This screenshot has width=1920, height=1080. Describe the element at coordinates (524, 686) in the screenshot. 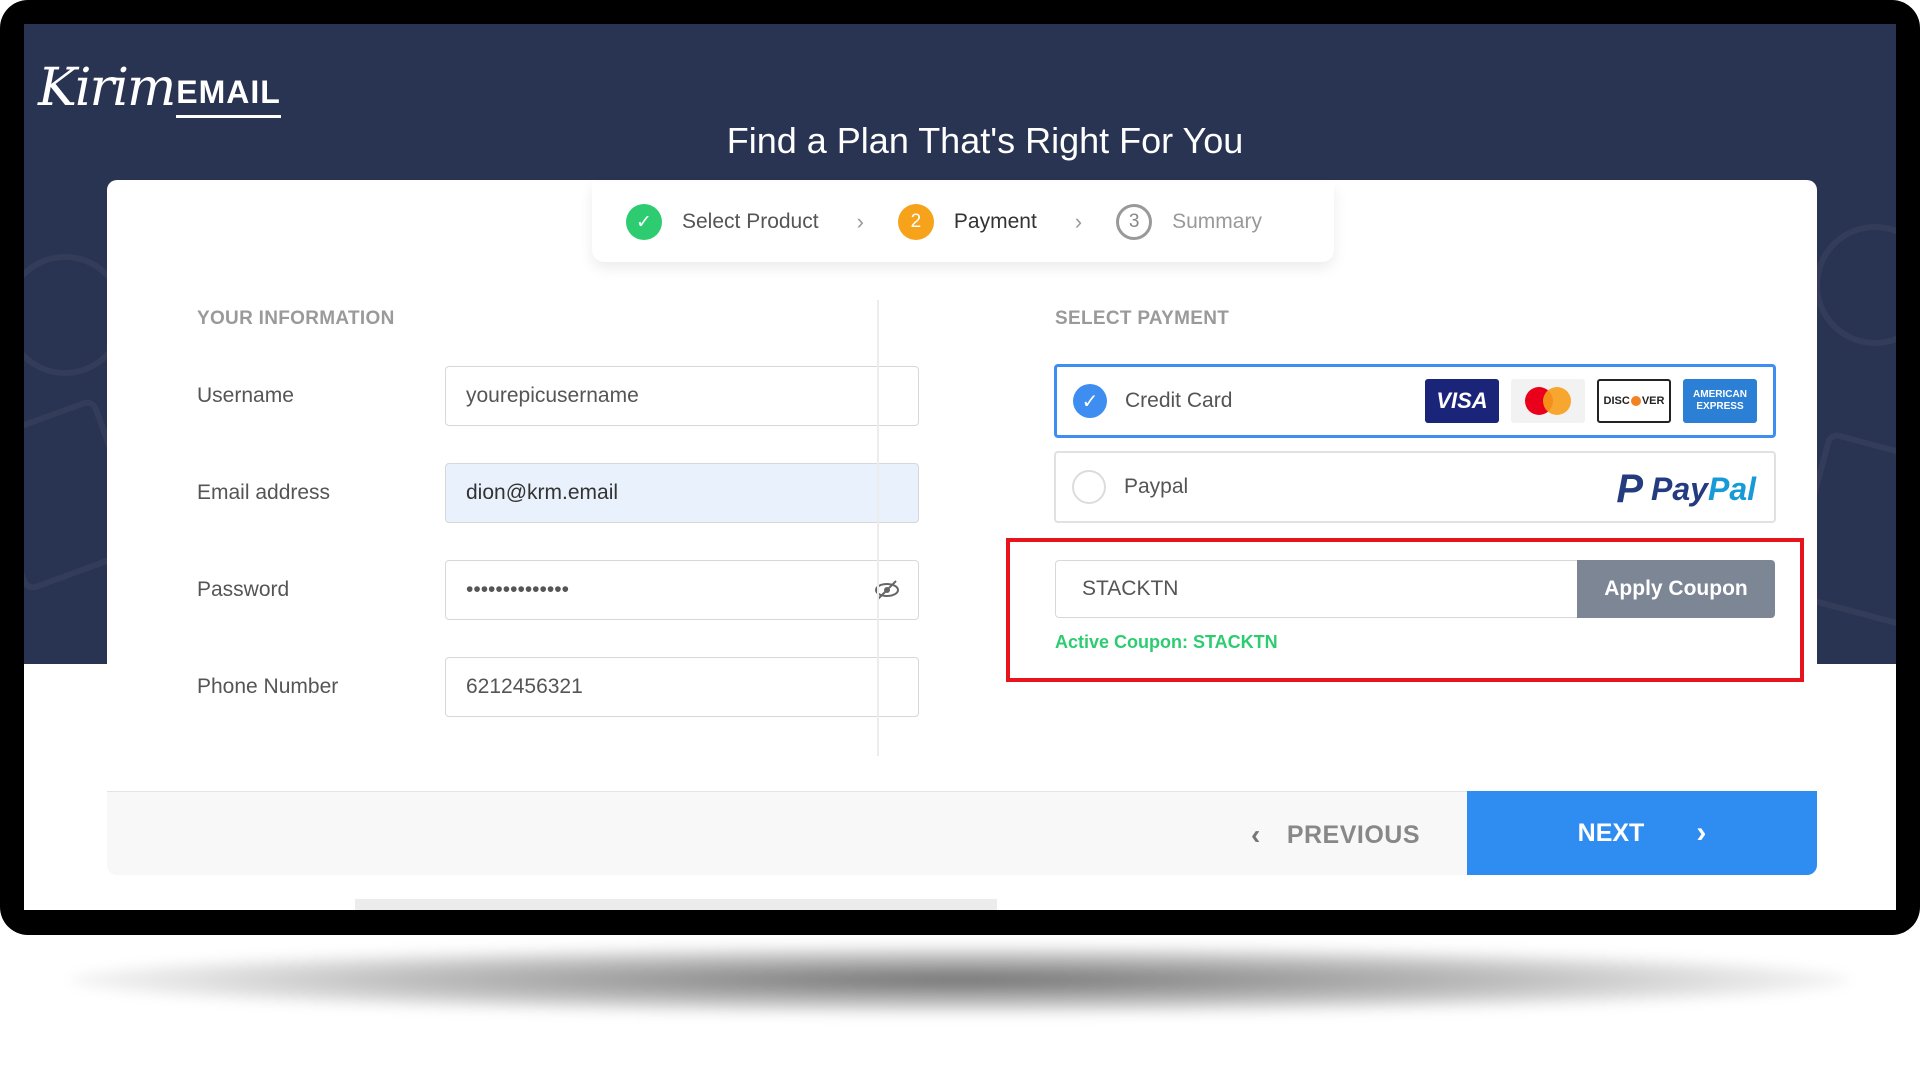

I see `phone-value: 6212456321` at that location.